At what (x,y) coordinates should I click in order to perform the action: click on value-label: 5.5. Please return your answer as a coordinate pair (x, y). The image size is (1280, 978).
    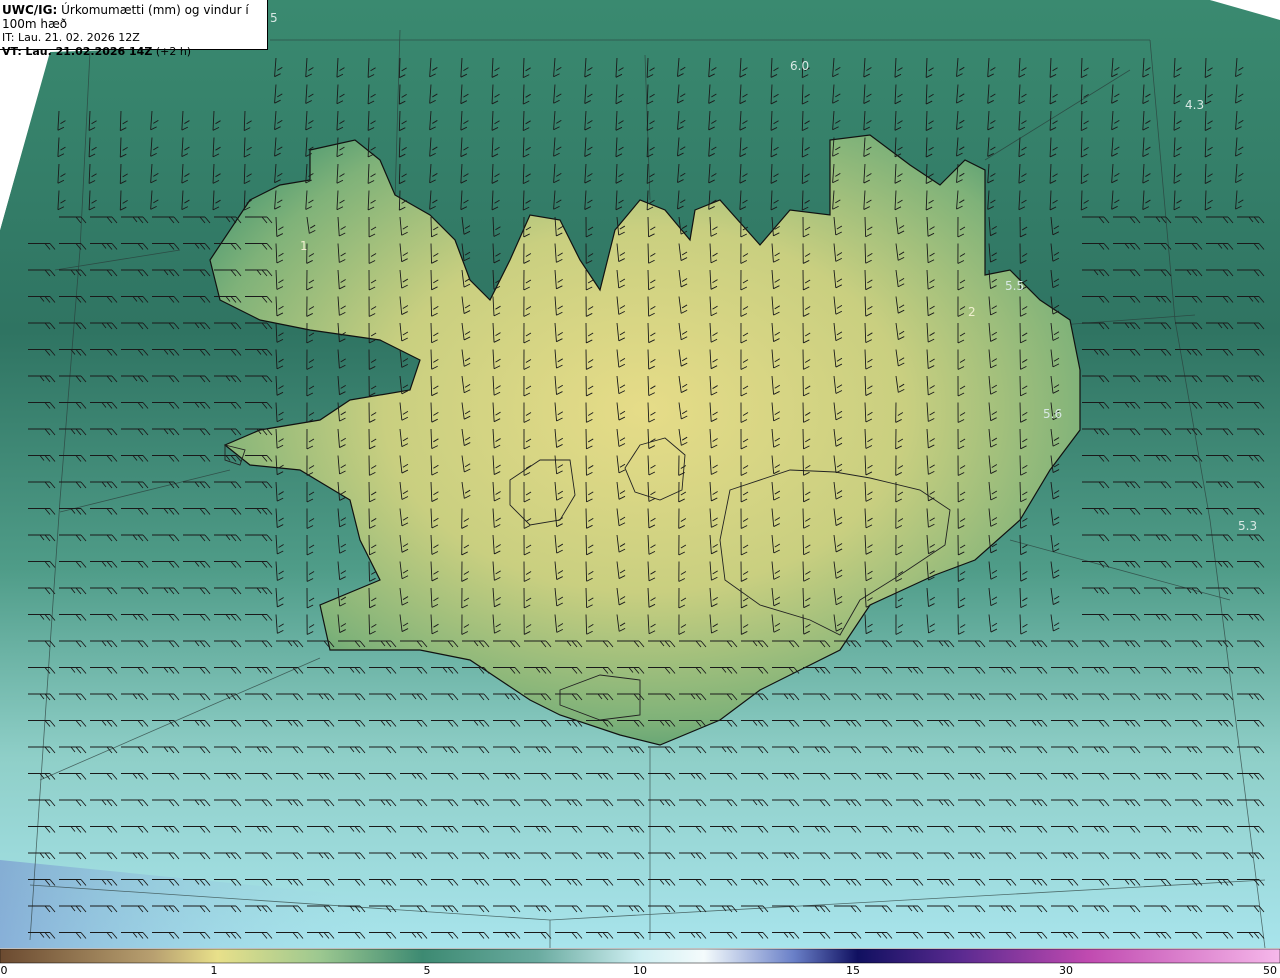
    Looking at the image, I should click on (1014, 286).